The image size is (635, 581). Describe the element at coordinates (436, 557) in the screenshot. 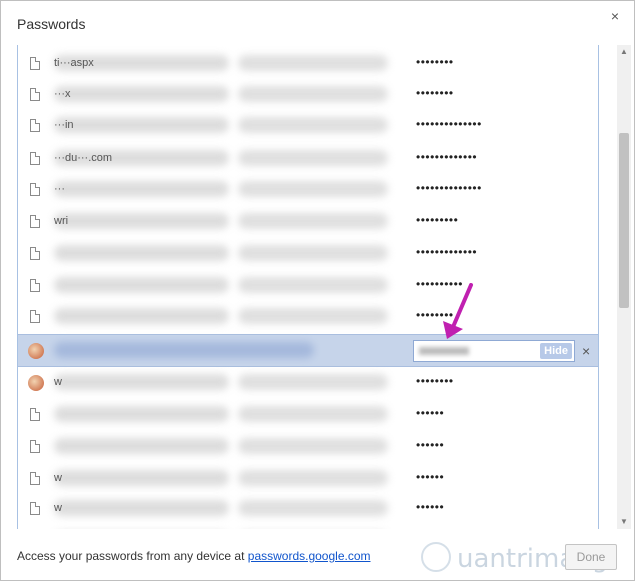

I see `watermark-logo-icon` at that location.